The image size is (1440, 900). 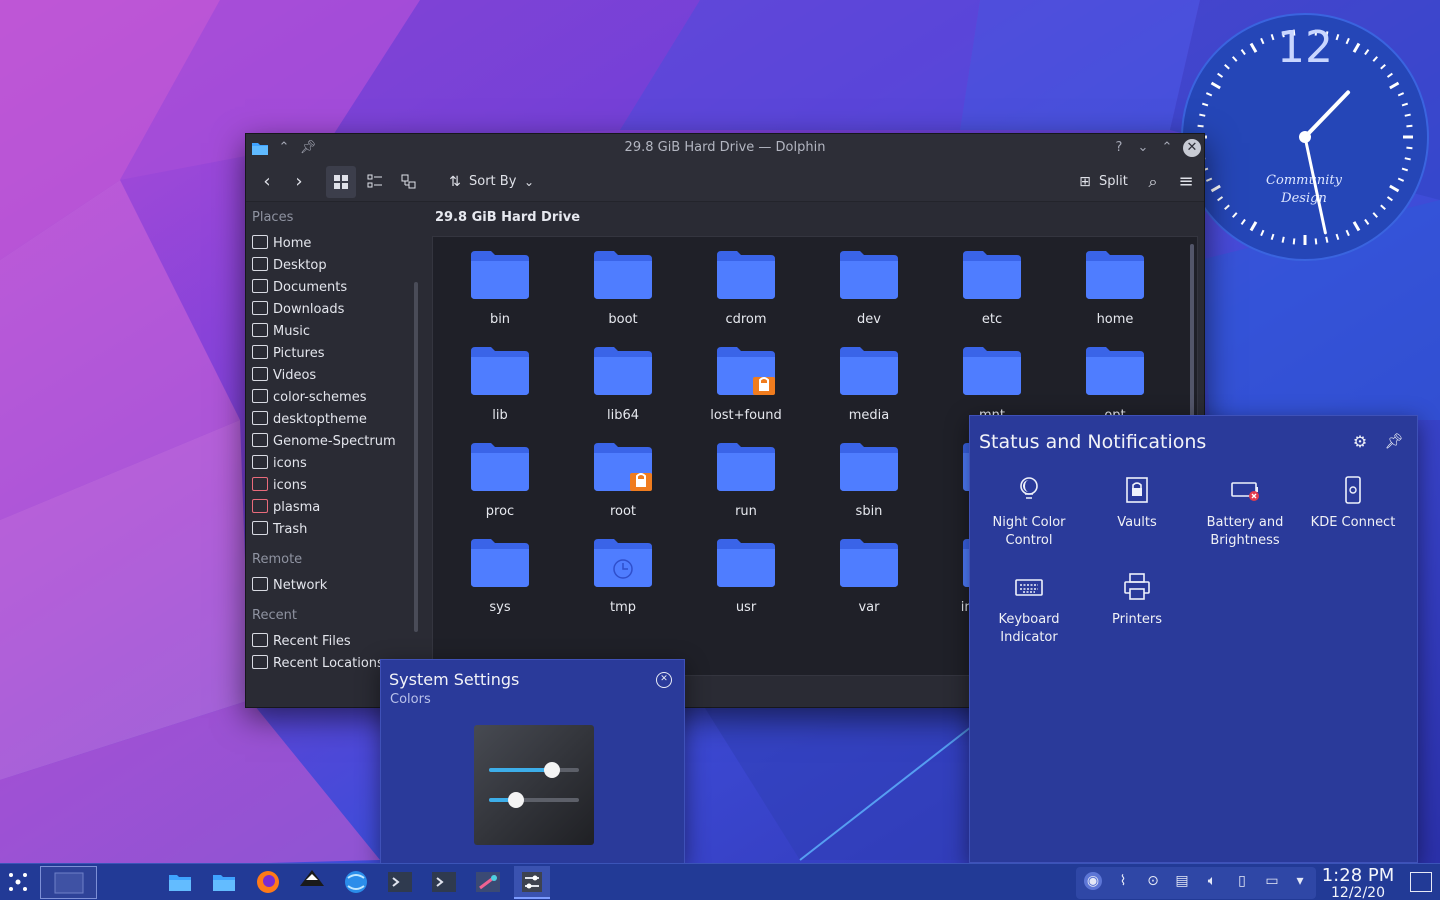 What do you see at coordinates (992, 287) in the screenshot?
I see `file-item-etc: etc` at bounding box center [992, 287].